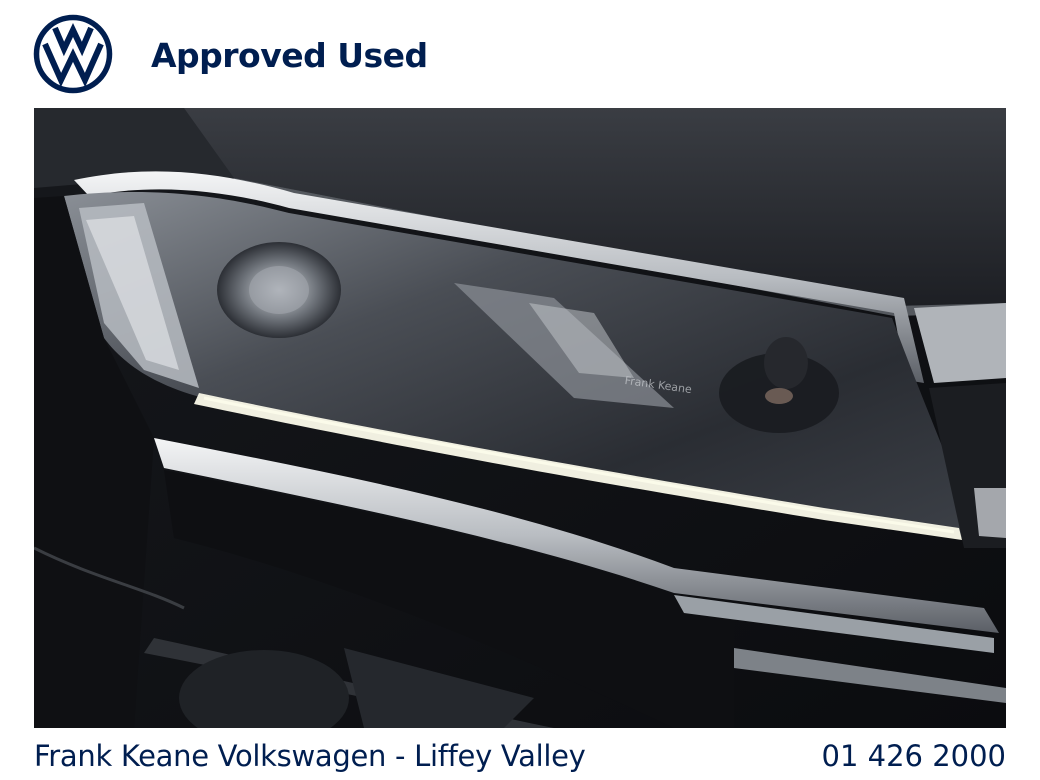 The image size is (1040, 780). Describe the element at coordinates (73, 54) in the screenshot. I see `vw-logo-icon` at that location.